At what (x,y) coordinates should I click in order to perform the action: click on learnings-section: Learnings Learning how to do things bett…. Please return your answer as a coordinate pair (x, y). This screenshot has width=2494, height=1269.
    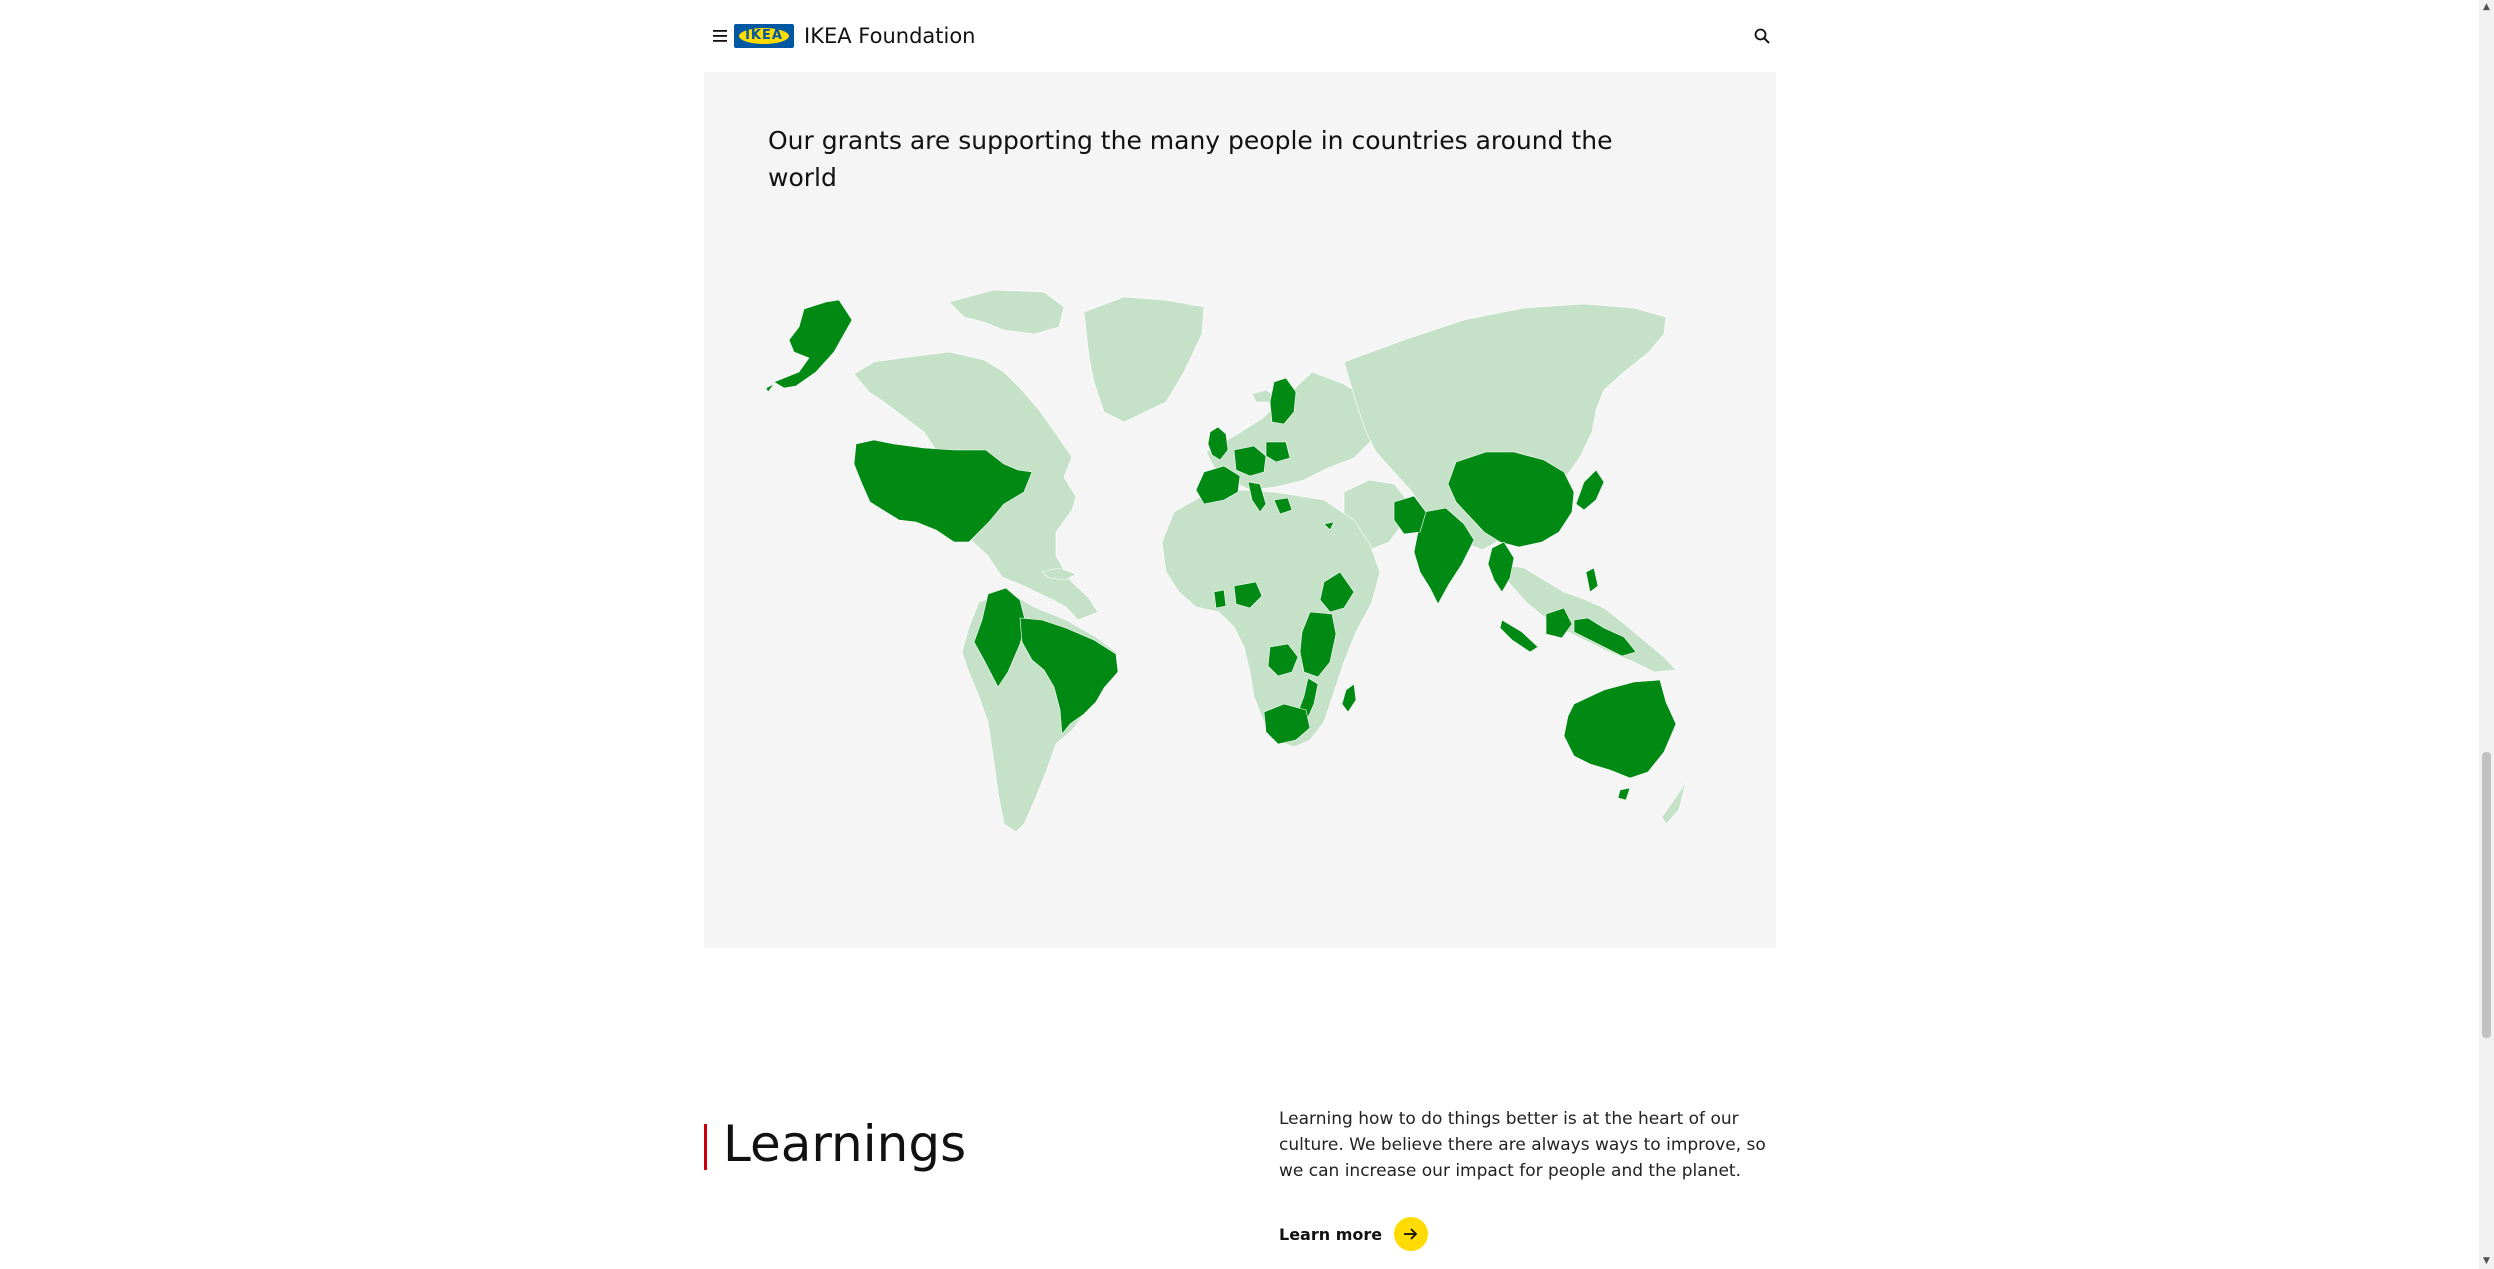
    Looking at the image, I should click on (1240, 1179).